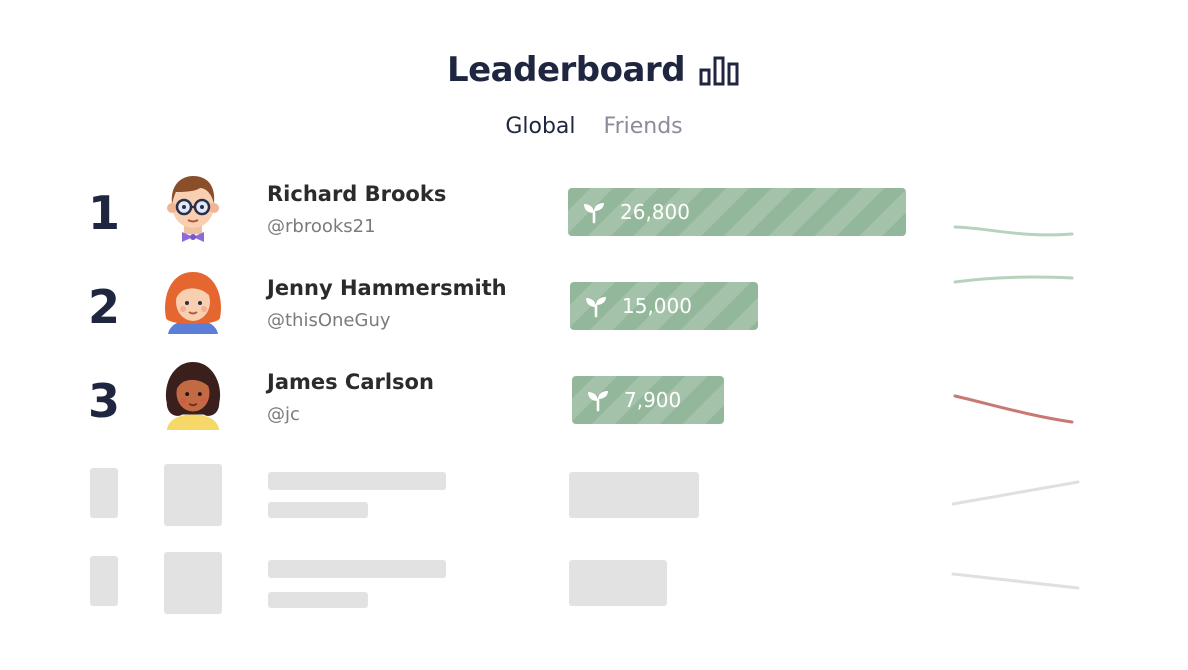 The height and width of the screenshot is (670, 1188). I want to click on rank-number: 3, so click(104, 401).